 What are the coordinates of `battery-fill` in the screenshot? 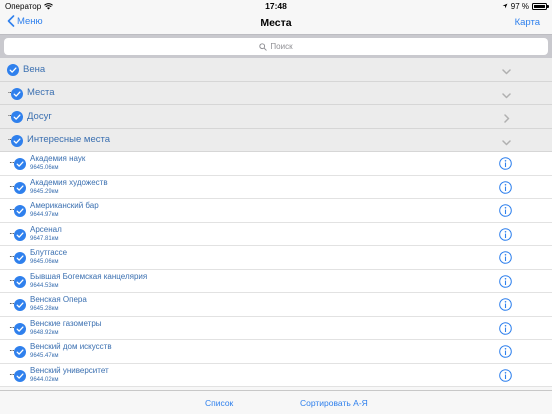 It's located at (539, 6).